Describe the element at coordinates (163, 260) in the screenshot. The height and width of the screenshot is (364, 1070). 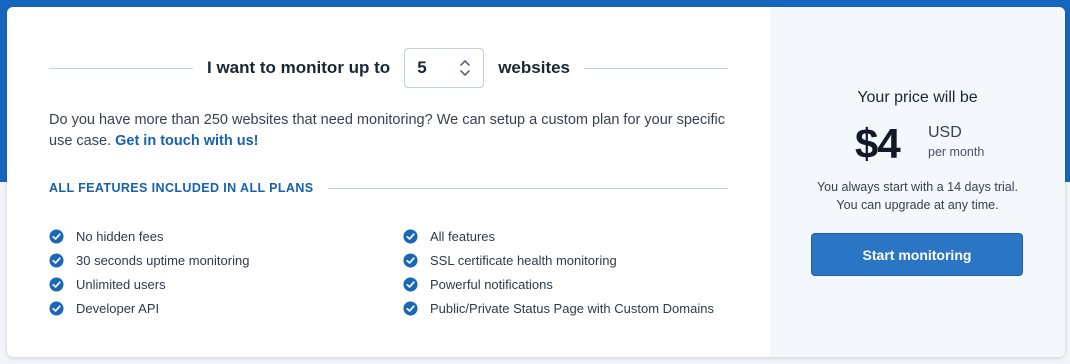
I see `feature-label: 30 seconds uptime monitoring` at that location.